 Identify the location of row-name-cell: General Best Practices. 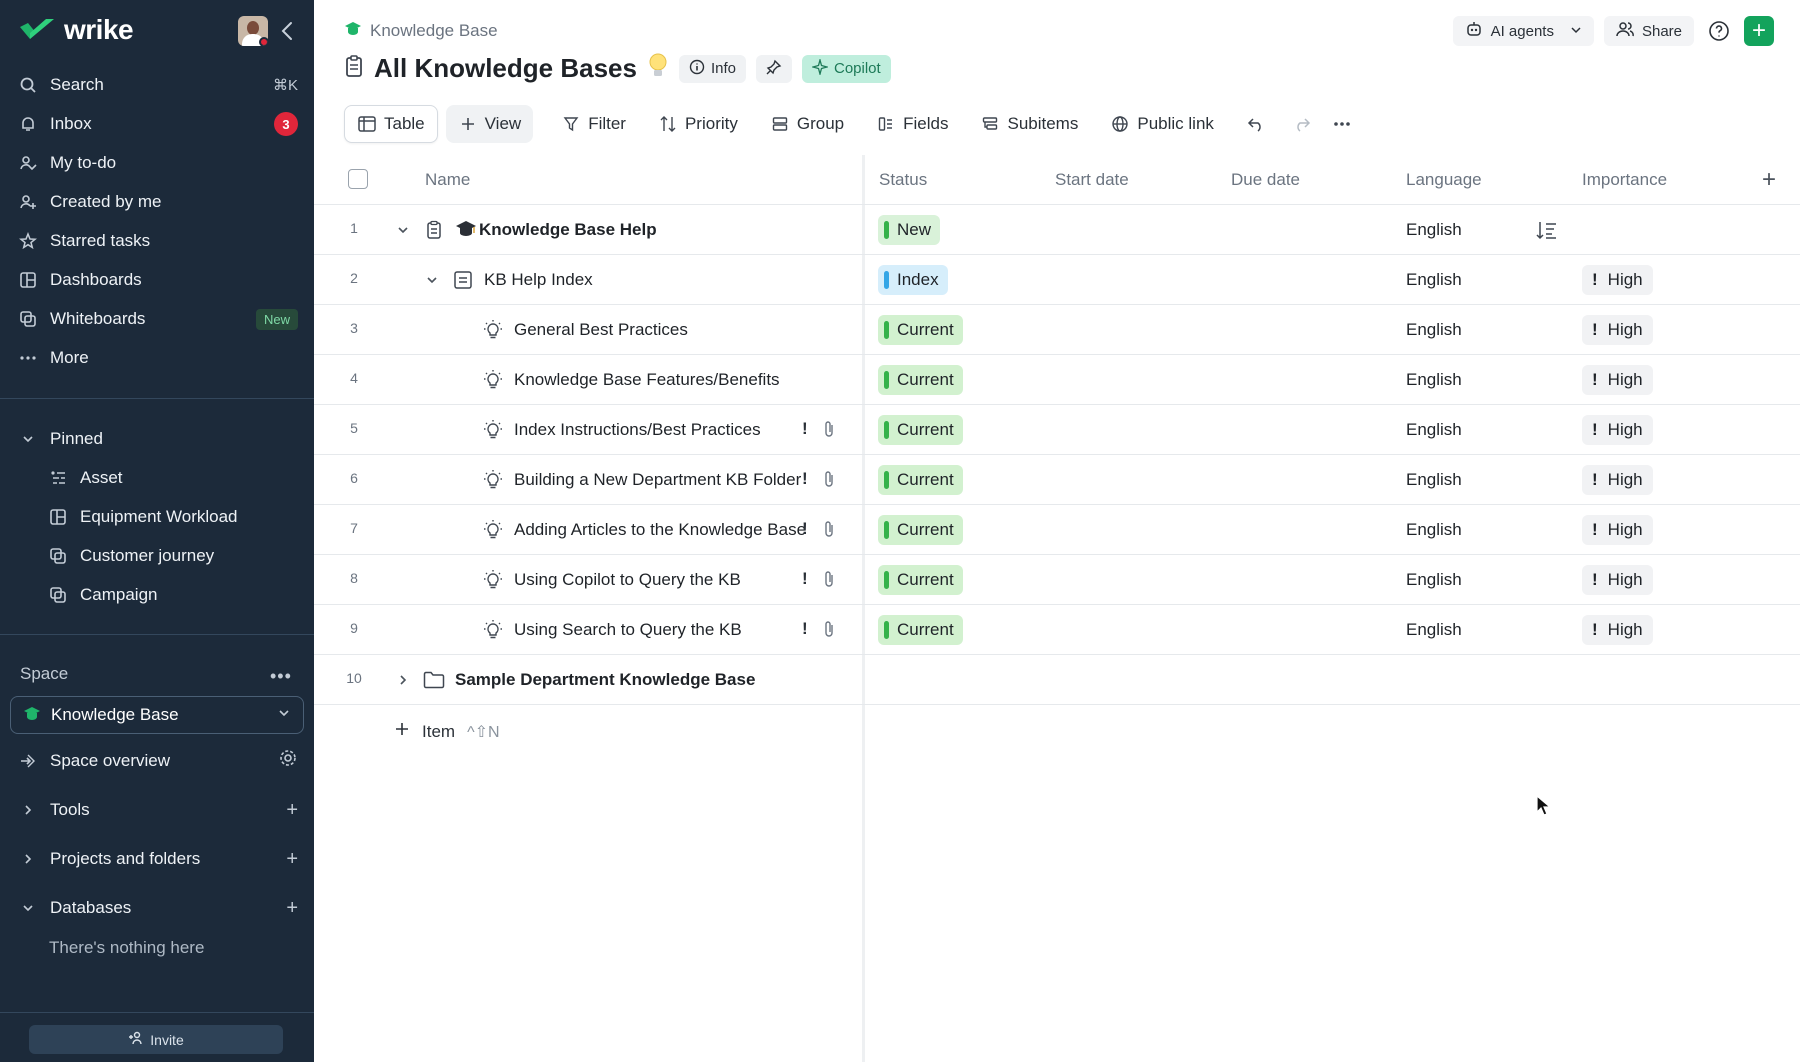
(585, 330).